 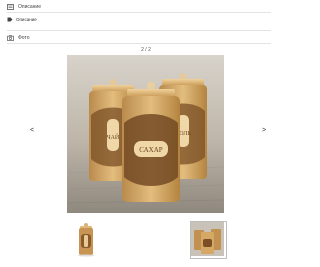 What do you see at coordinates (10, 19) in the screenshot?
I see `tag-icon` at bounding box center [10, 19].